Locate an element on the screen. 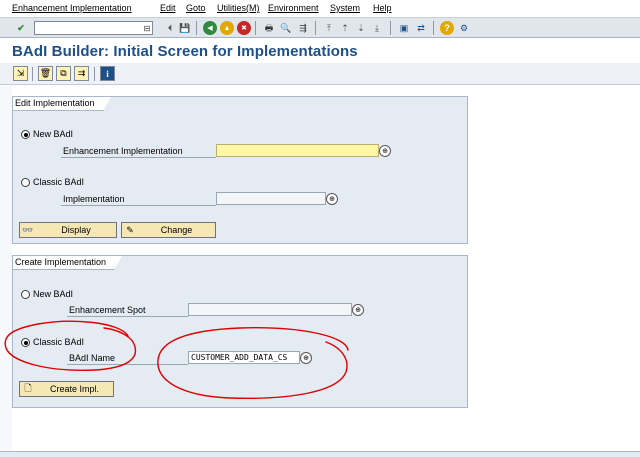  find-next-icon: ⇶ is located at coordinates (303, 28).